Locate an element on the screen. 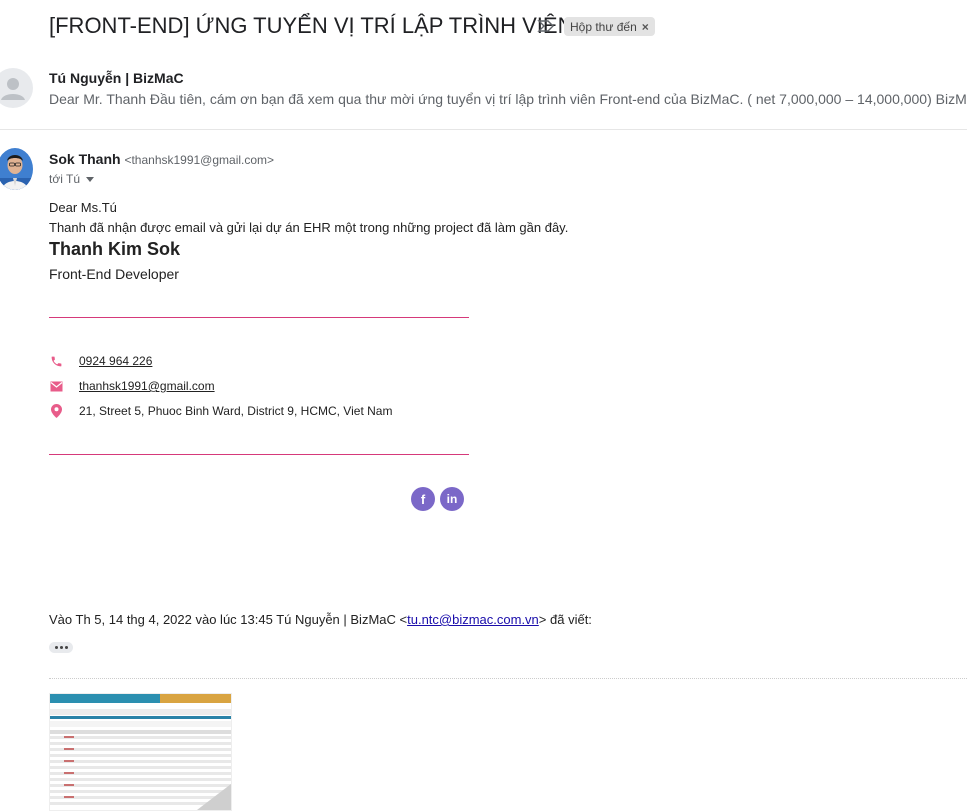 Image resolution: width=967 pixels, height=811 pixels. facebook-icon: f is located at coordinates (423, 499).